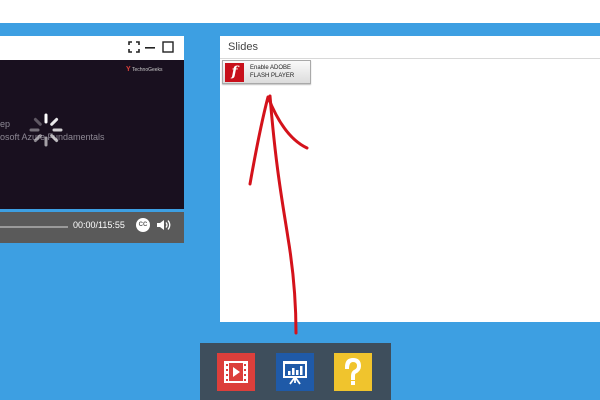  I want to click on volume-icon, so click(164, 225).